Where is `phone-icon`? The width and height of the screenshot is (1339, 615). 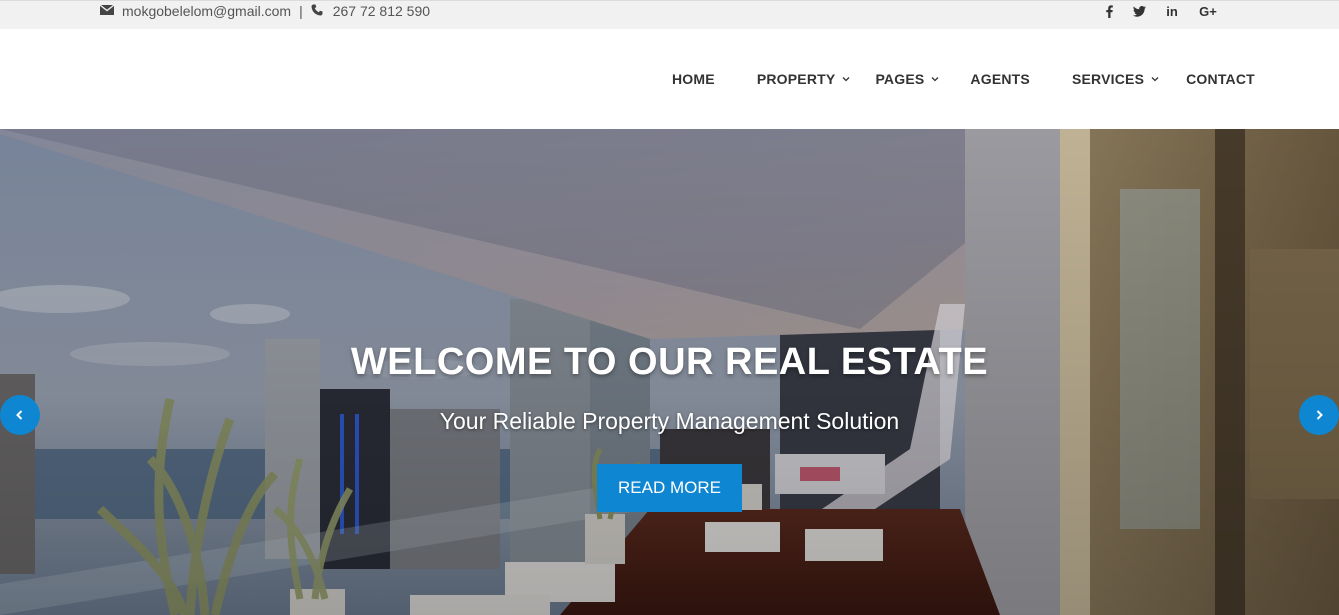
phone-icon is located at coordinates (318, 11).